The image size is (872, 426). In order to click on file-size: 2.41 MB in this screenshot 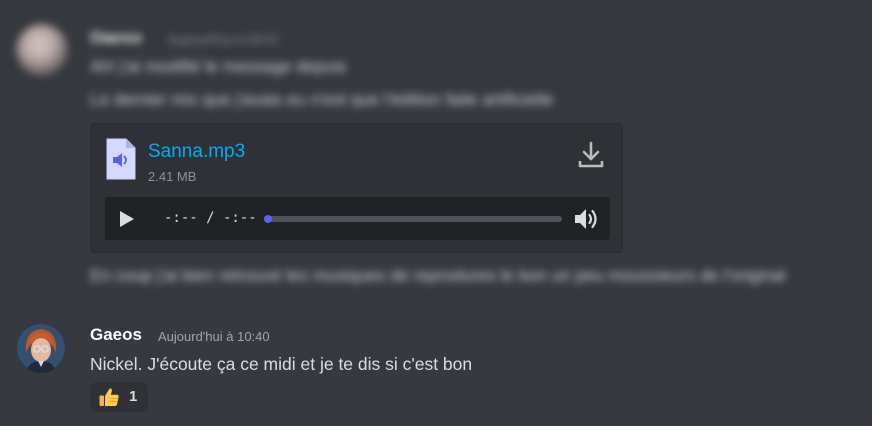, I will do `click(172, 176)`.